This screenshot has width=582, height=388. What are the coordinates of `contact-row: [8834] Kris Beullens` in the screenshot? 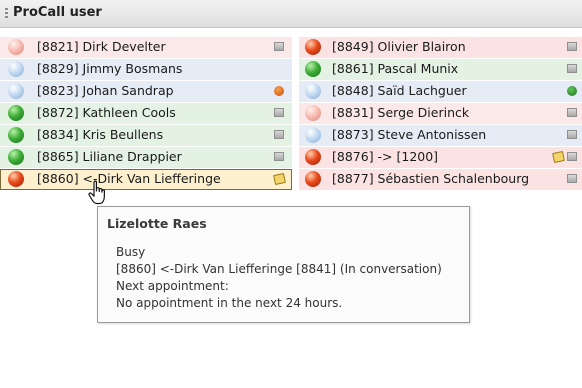 It's located at (146, 135).